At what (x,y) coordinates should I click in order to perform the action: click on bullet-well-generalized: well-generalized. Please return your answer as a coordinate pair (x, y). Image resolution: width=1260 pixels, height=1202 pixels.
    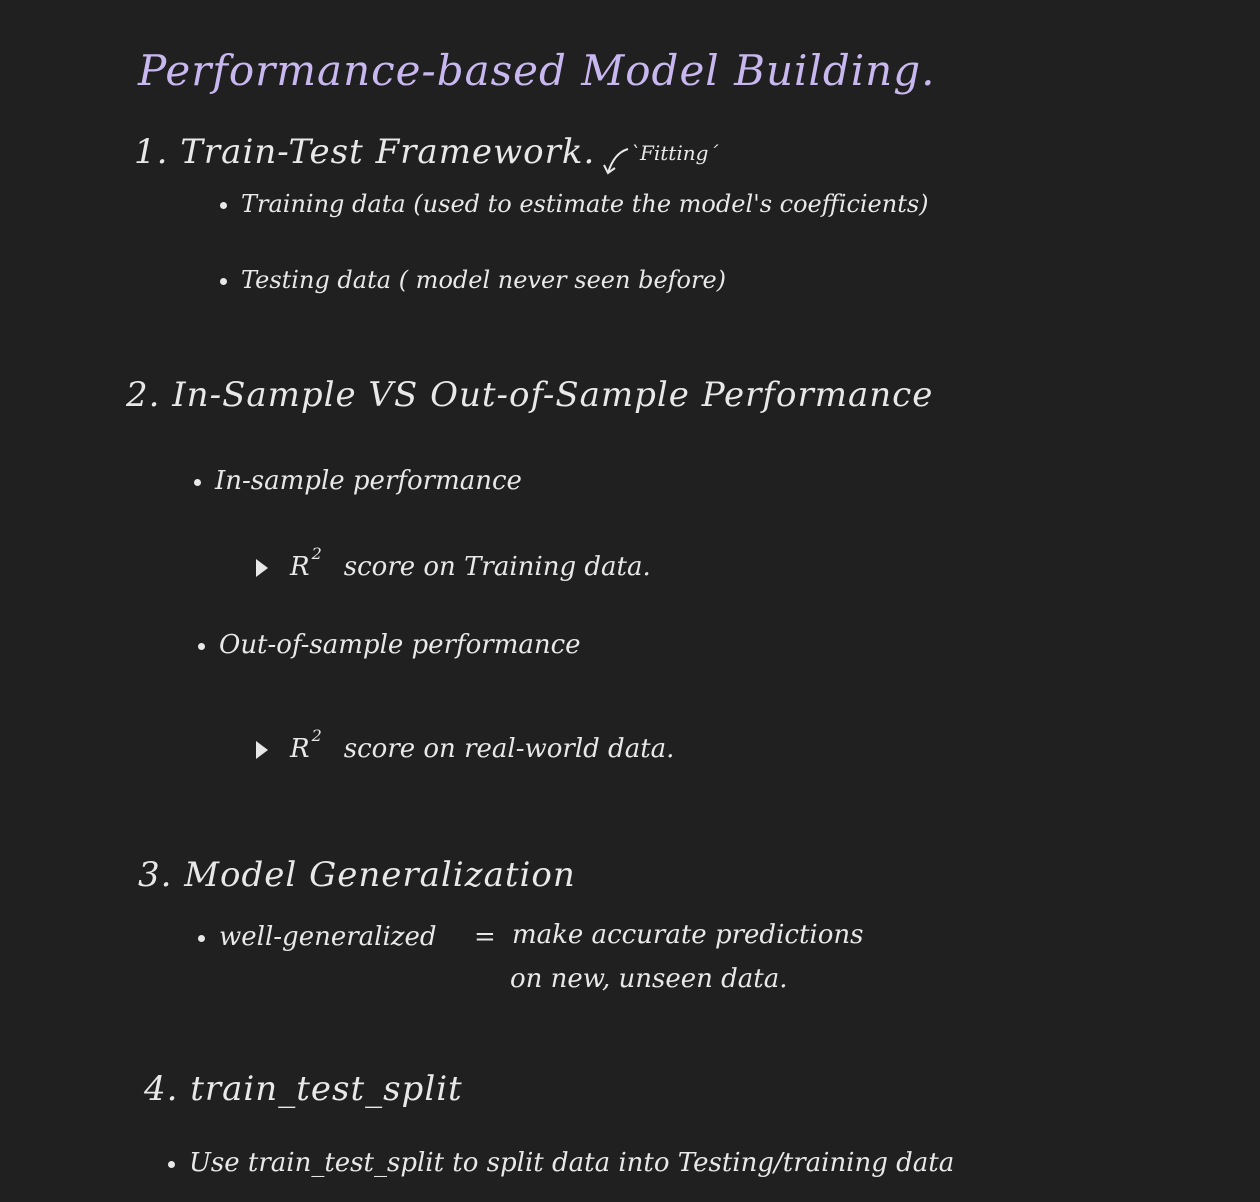
    Looking at the image, I should click on (317, 937).